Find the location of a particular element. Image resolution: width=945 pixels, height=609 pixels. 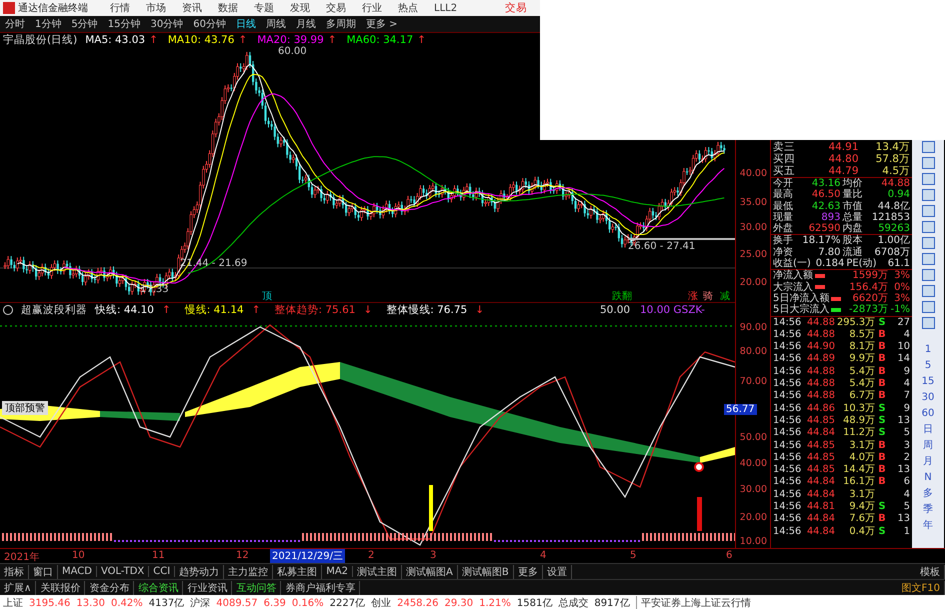

menu-item: 交易 is located at coordinates (336, 8).